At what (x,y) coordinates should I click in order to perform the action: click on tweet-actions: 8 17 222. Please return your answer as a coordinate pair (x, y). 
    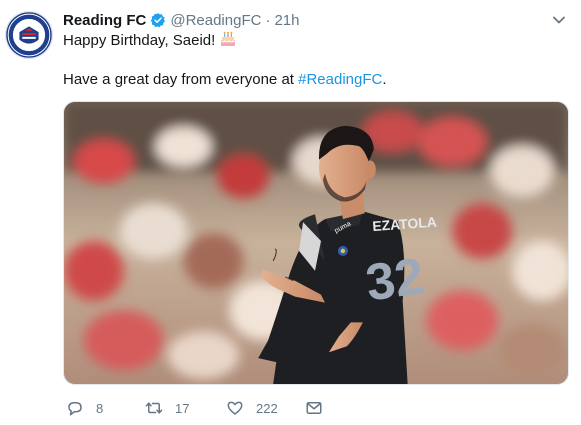
    Looking at the image, I should click on (316, 408).